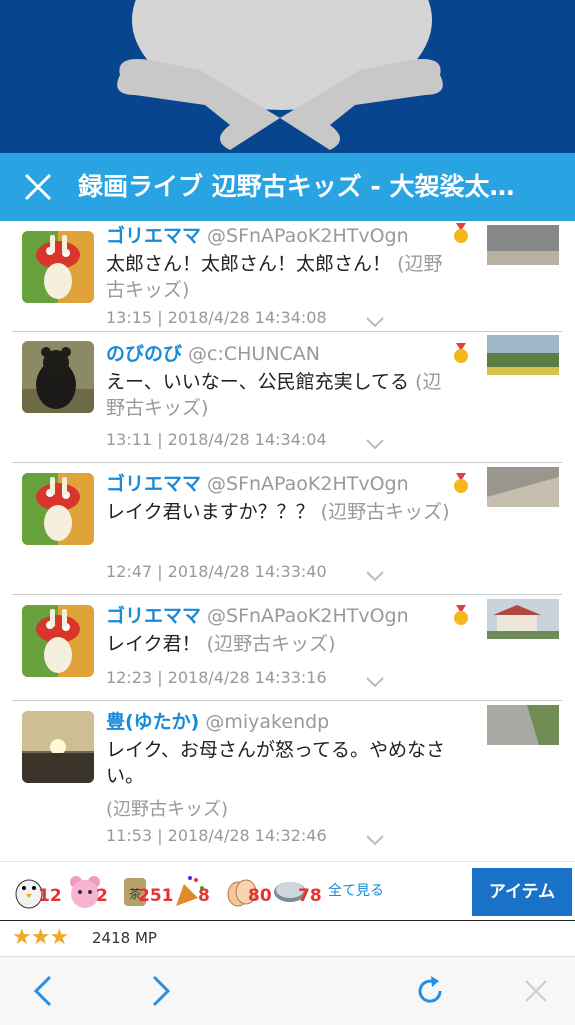 This screenshot has height=1025, width=575. What do you see at coordinates (260, 896) in the screenshot?
I see `gift-count: 80` at bounding box center [260, 896].